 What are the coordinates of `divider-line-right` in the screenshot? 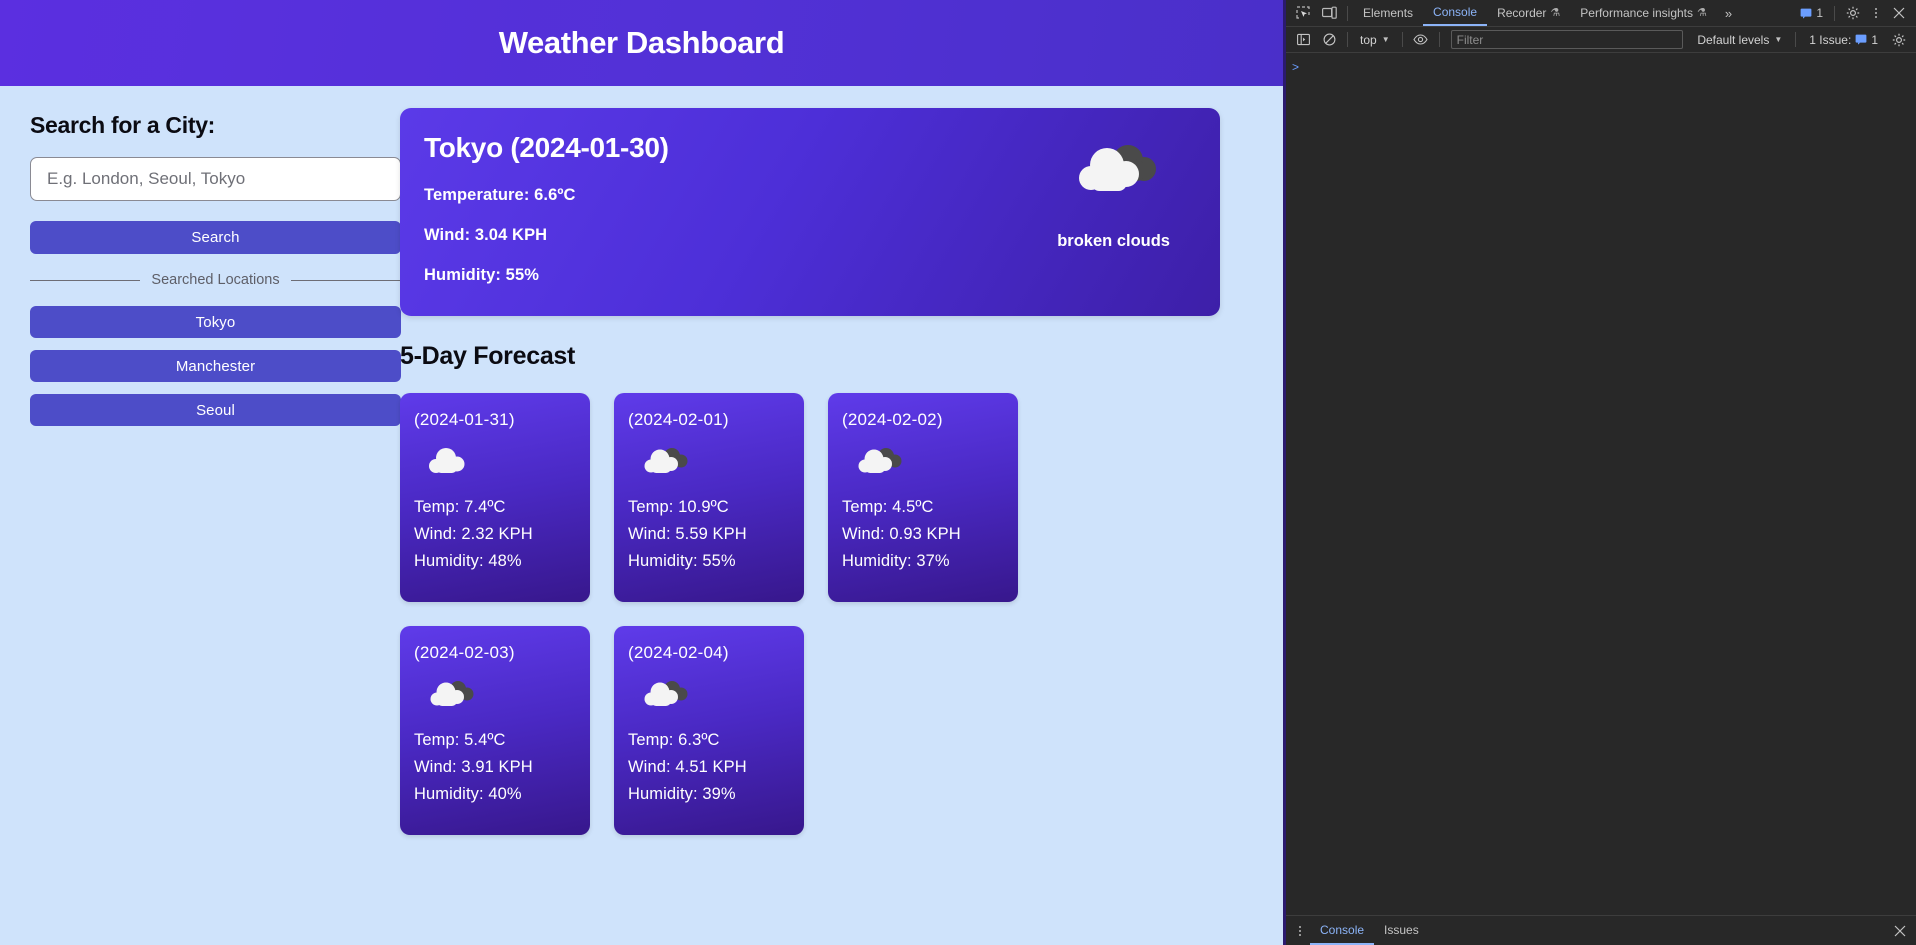 It's located at (346, 280).